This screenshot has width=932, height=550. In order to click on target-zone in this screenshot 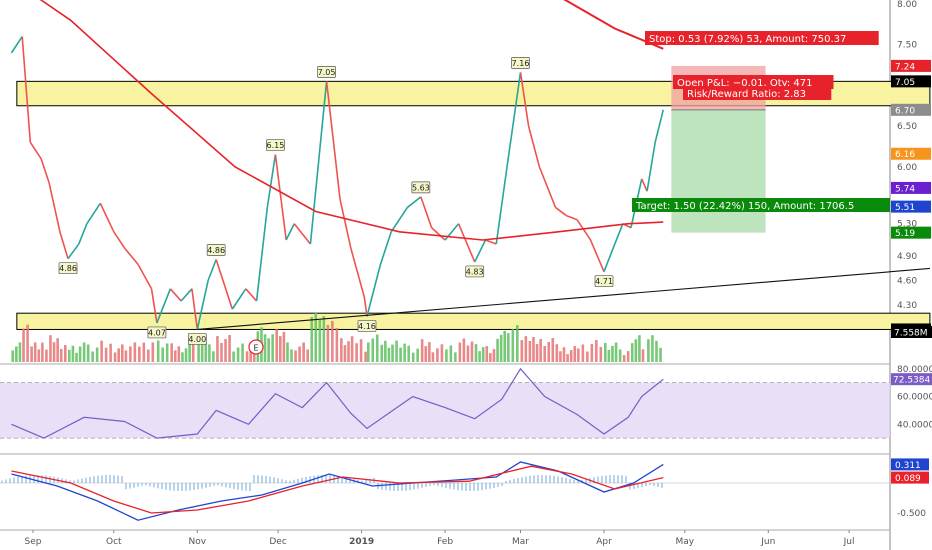, I will do `click(718, 171)`.